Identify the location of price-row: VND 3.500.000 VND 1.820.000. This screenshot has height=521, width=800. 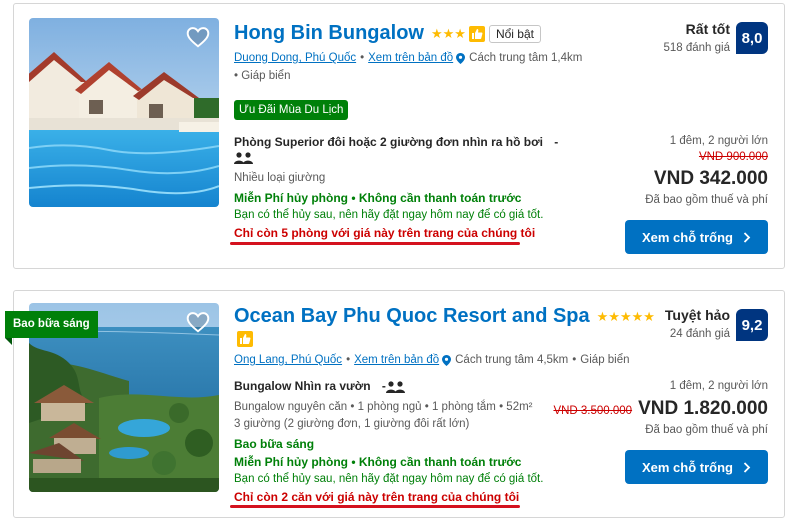
(660, 409).